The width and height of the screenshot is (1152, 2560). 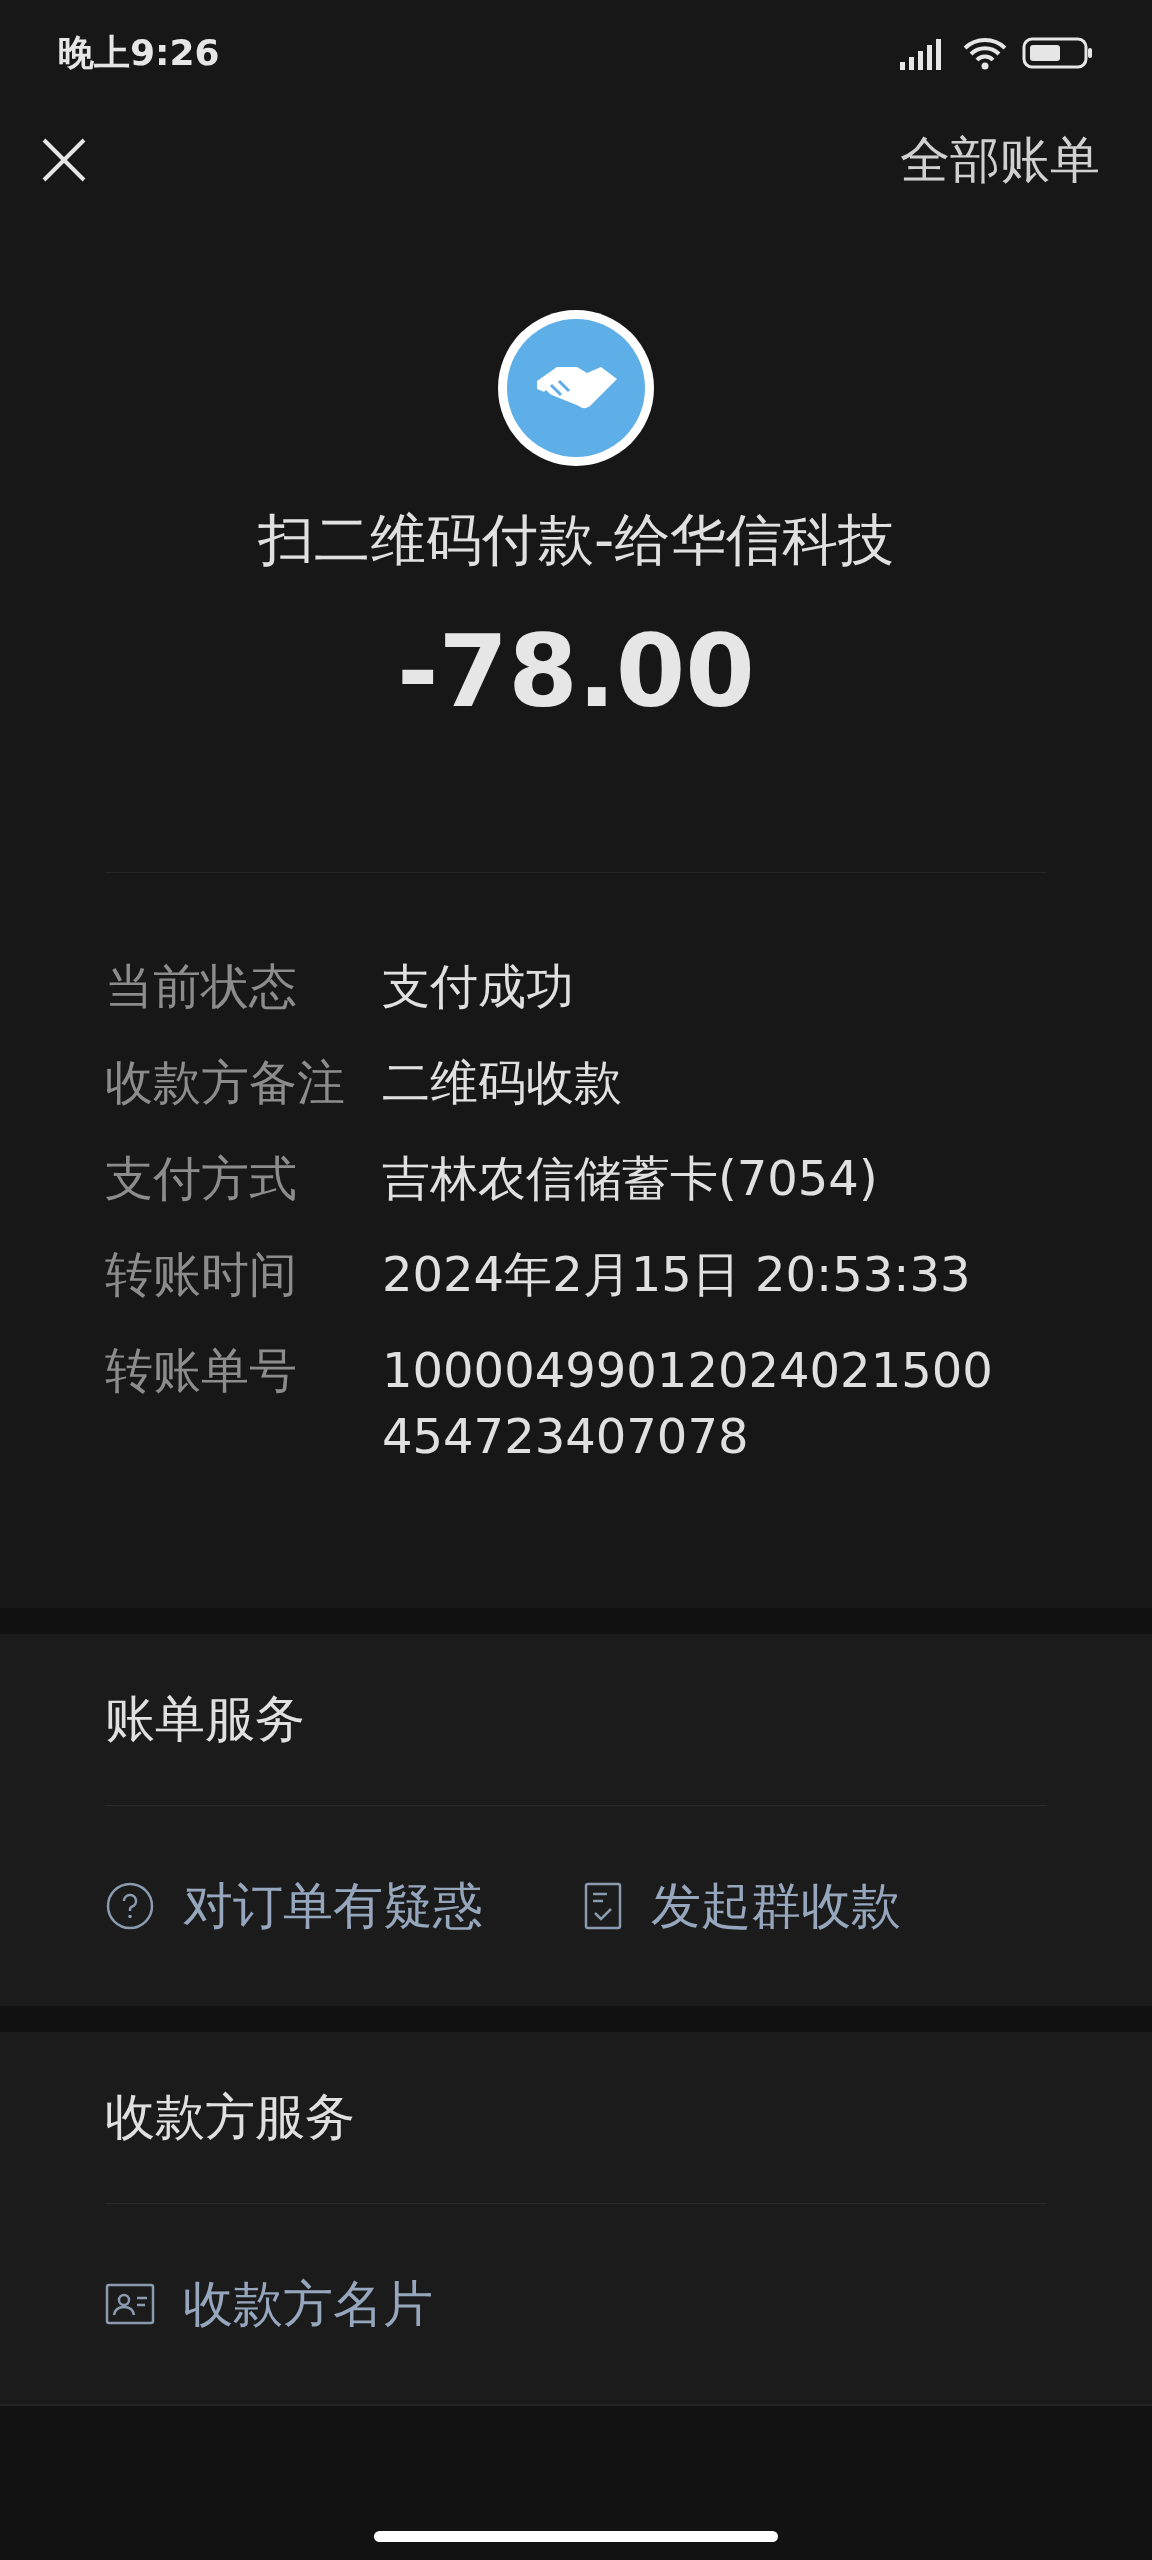 What do you see at coordinates (1058, 52) in the screenshot?
I see `battery-icon` at bounding box center [1058, 52].